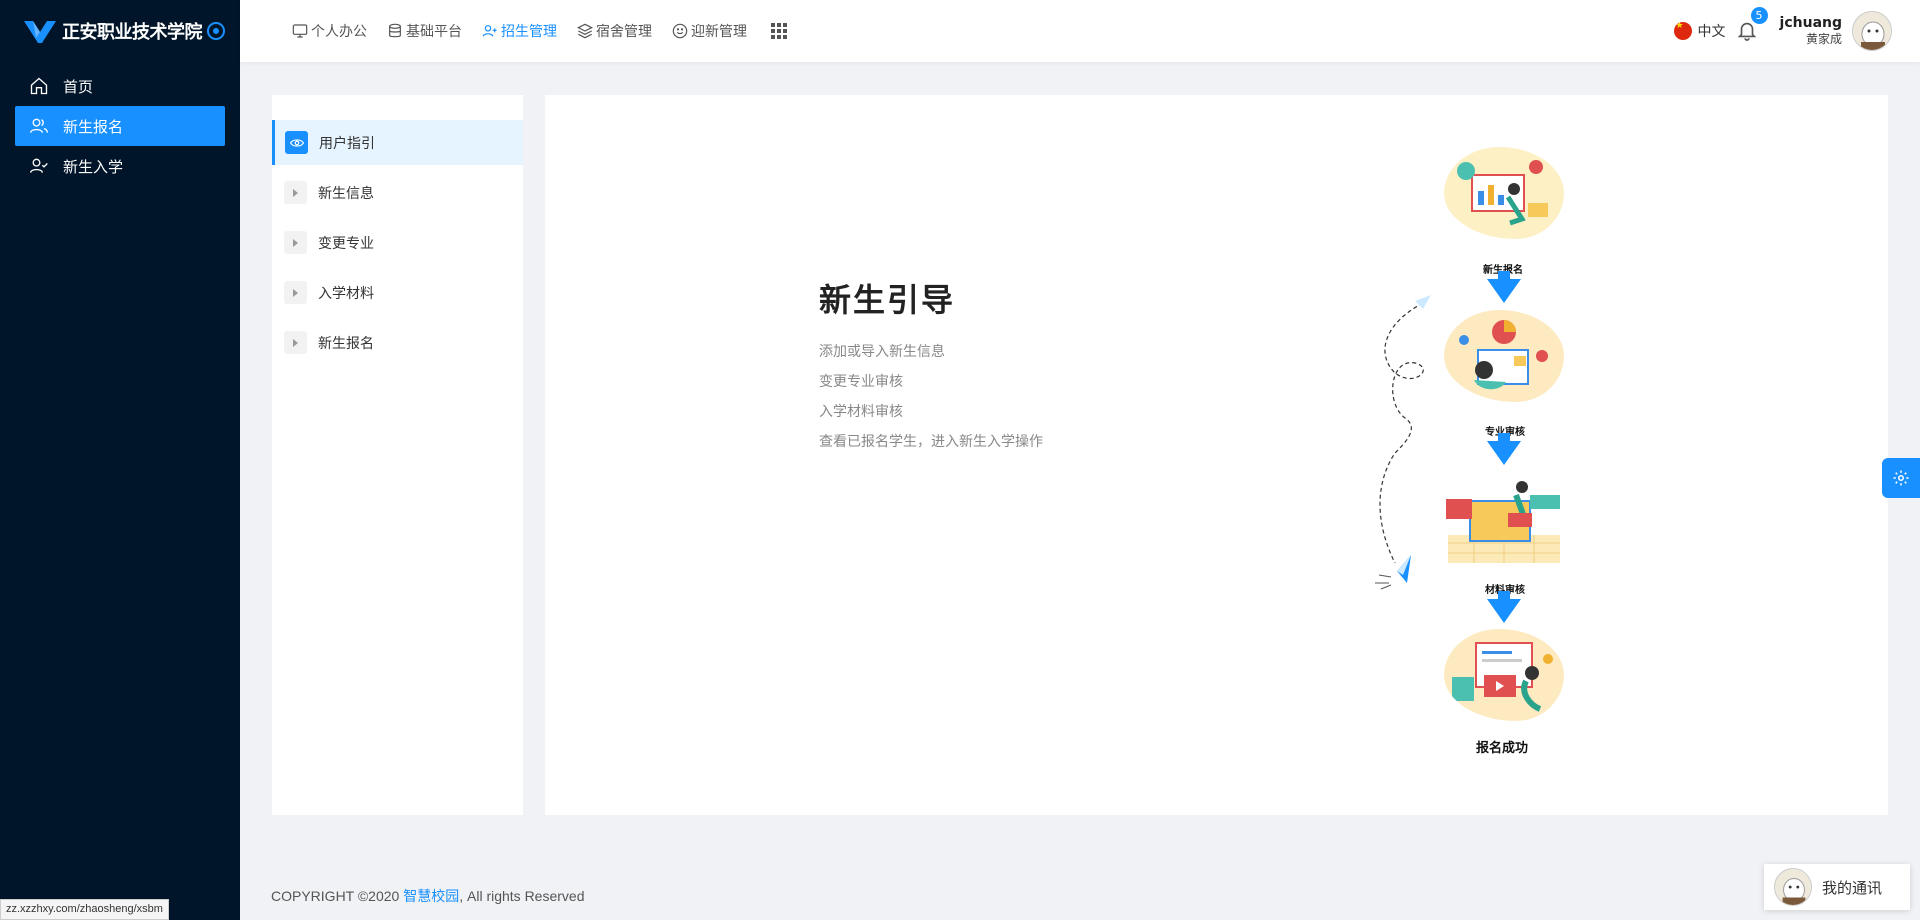  Describe the element at coordinates (431, 896) in the screenshot. I see `footer-link: 智慧校园` at that location.